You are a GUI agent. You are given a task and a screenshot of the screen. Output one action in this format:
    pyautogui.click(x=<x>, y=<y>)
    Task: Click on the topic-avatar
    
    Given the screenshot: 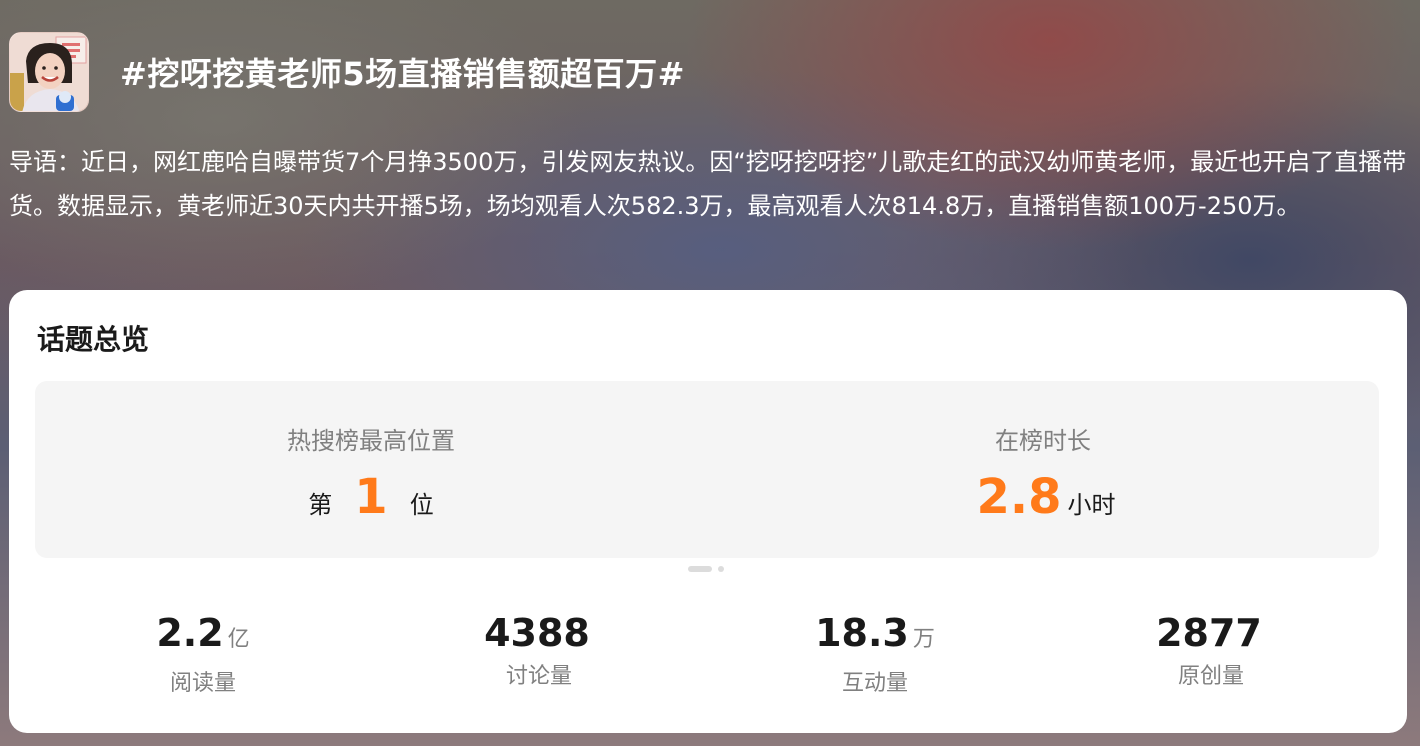 What is the action you would take?
    pyautogui.click(x=49, y=72)
    